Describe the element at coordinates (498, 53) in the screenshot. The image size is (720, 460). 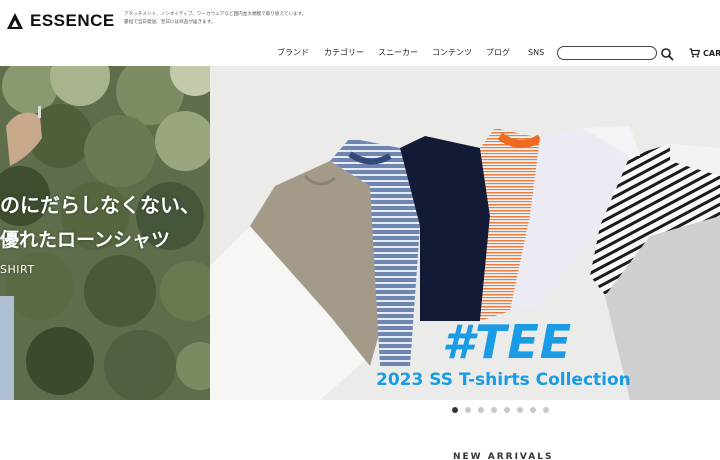
I see `nav-item-blog: ブログ` at that location.